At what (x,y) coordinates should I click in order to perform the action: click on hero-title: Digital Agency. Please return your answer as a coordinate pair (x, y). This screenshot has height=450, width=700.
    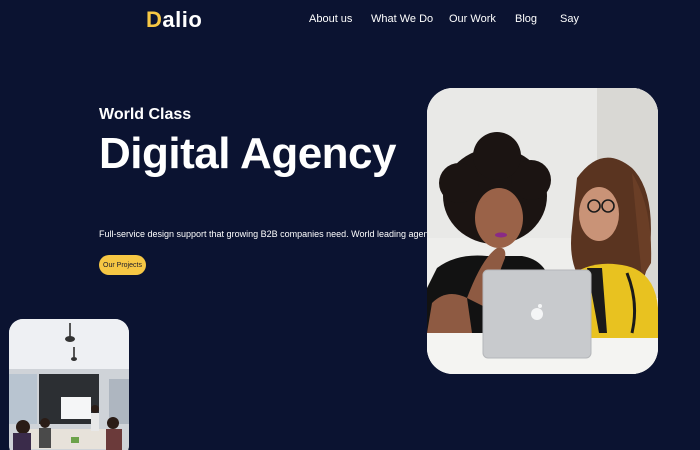
    Looking at the image, I should click on (247, 153).